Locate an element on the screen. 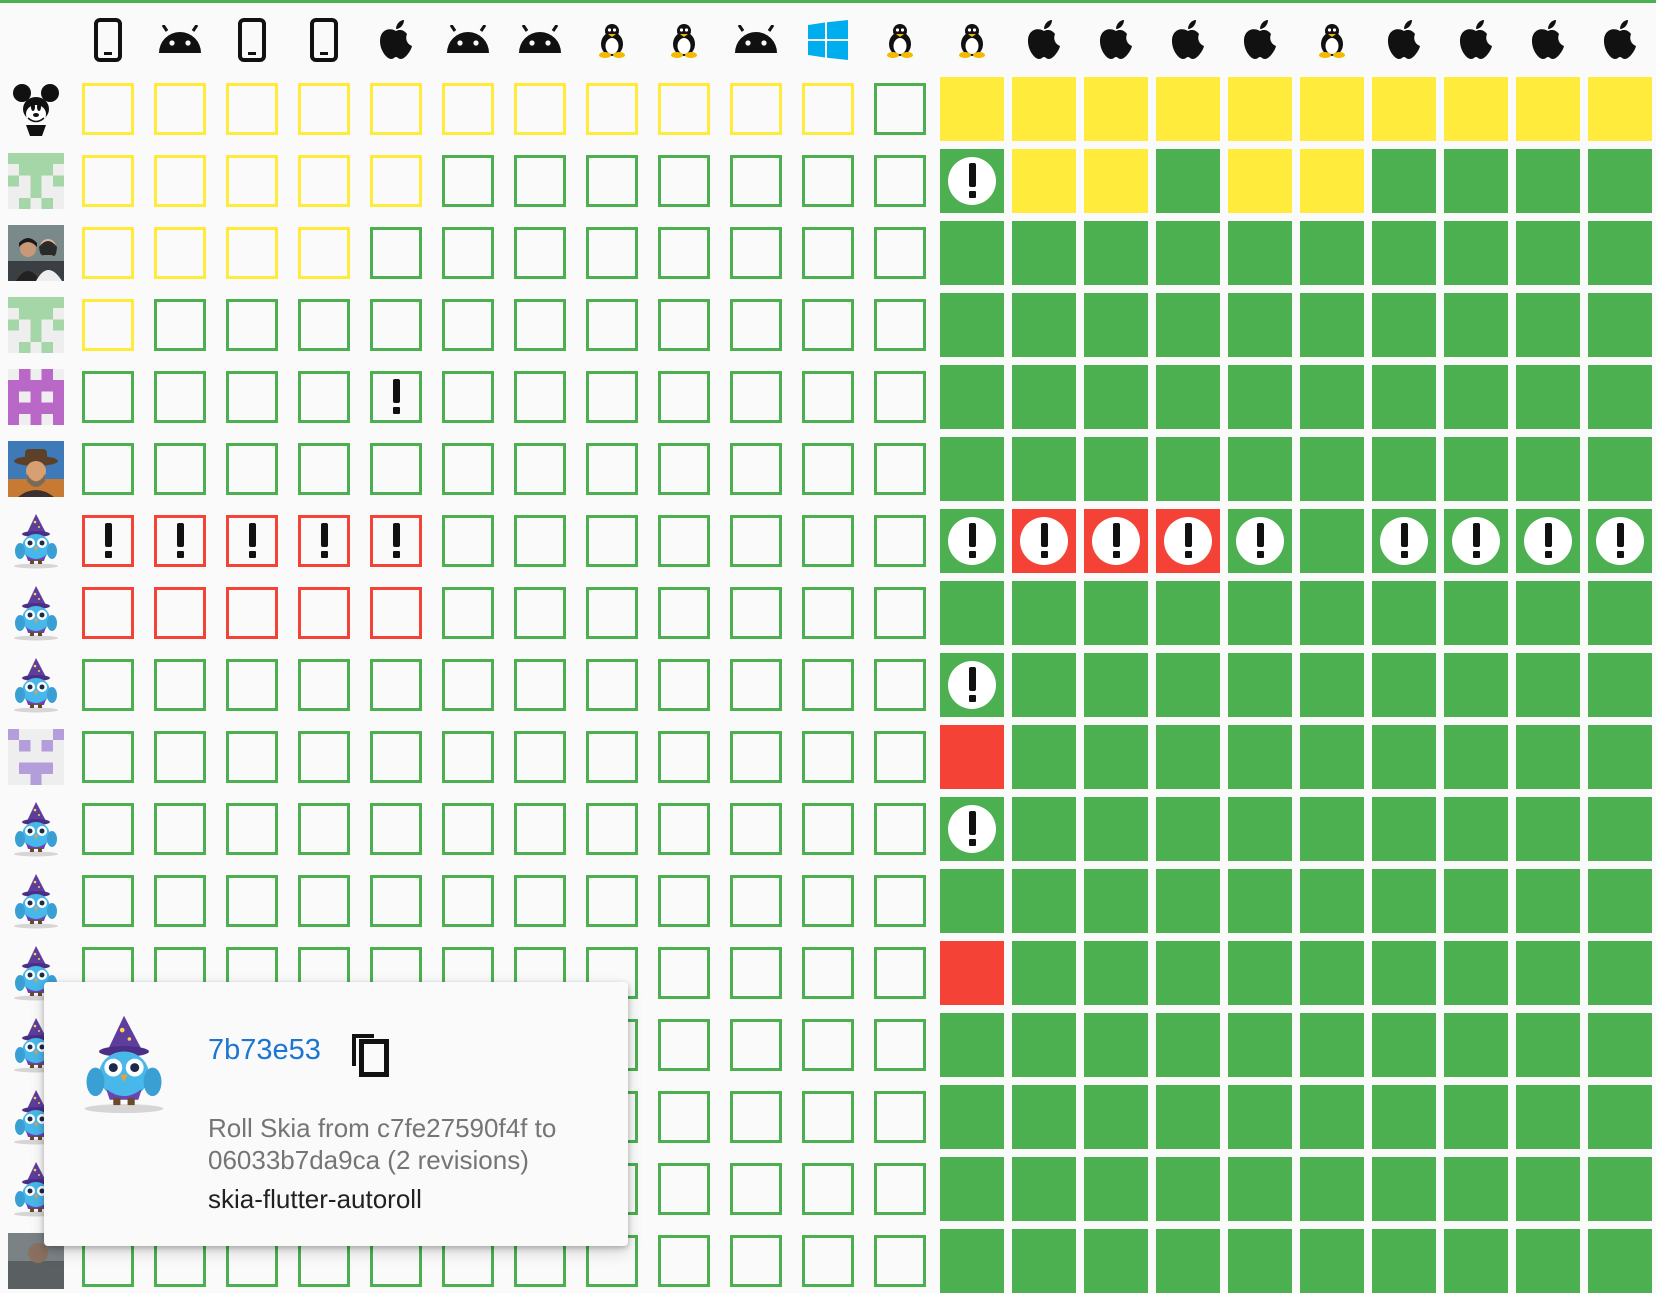 The height and width of the screenshot is (1293, 1656). red-filled-cell is located at coordinates (972, 973).